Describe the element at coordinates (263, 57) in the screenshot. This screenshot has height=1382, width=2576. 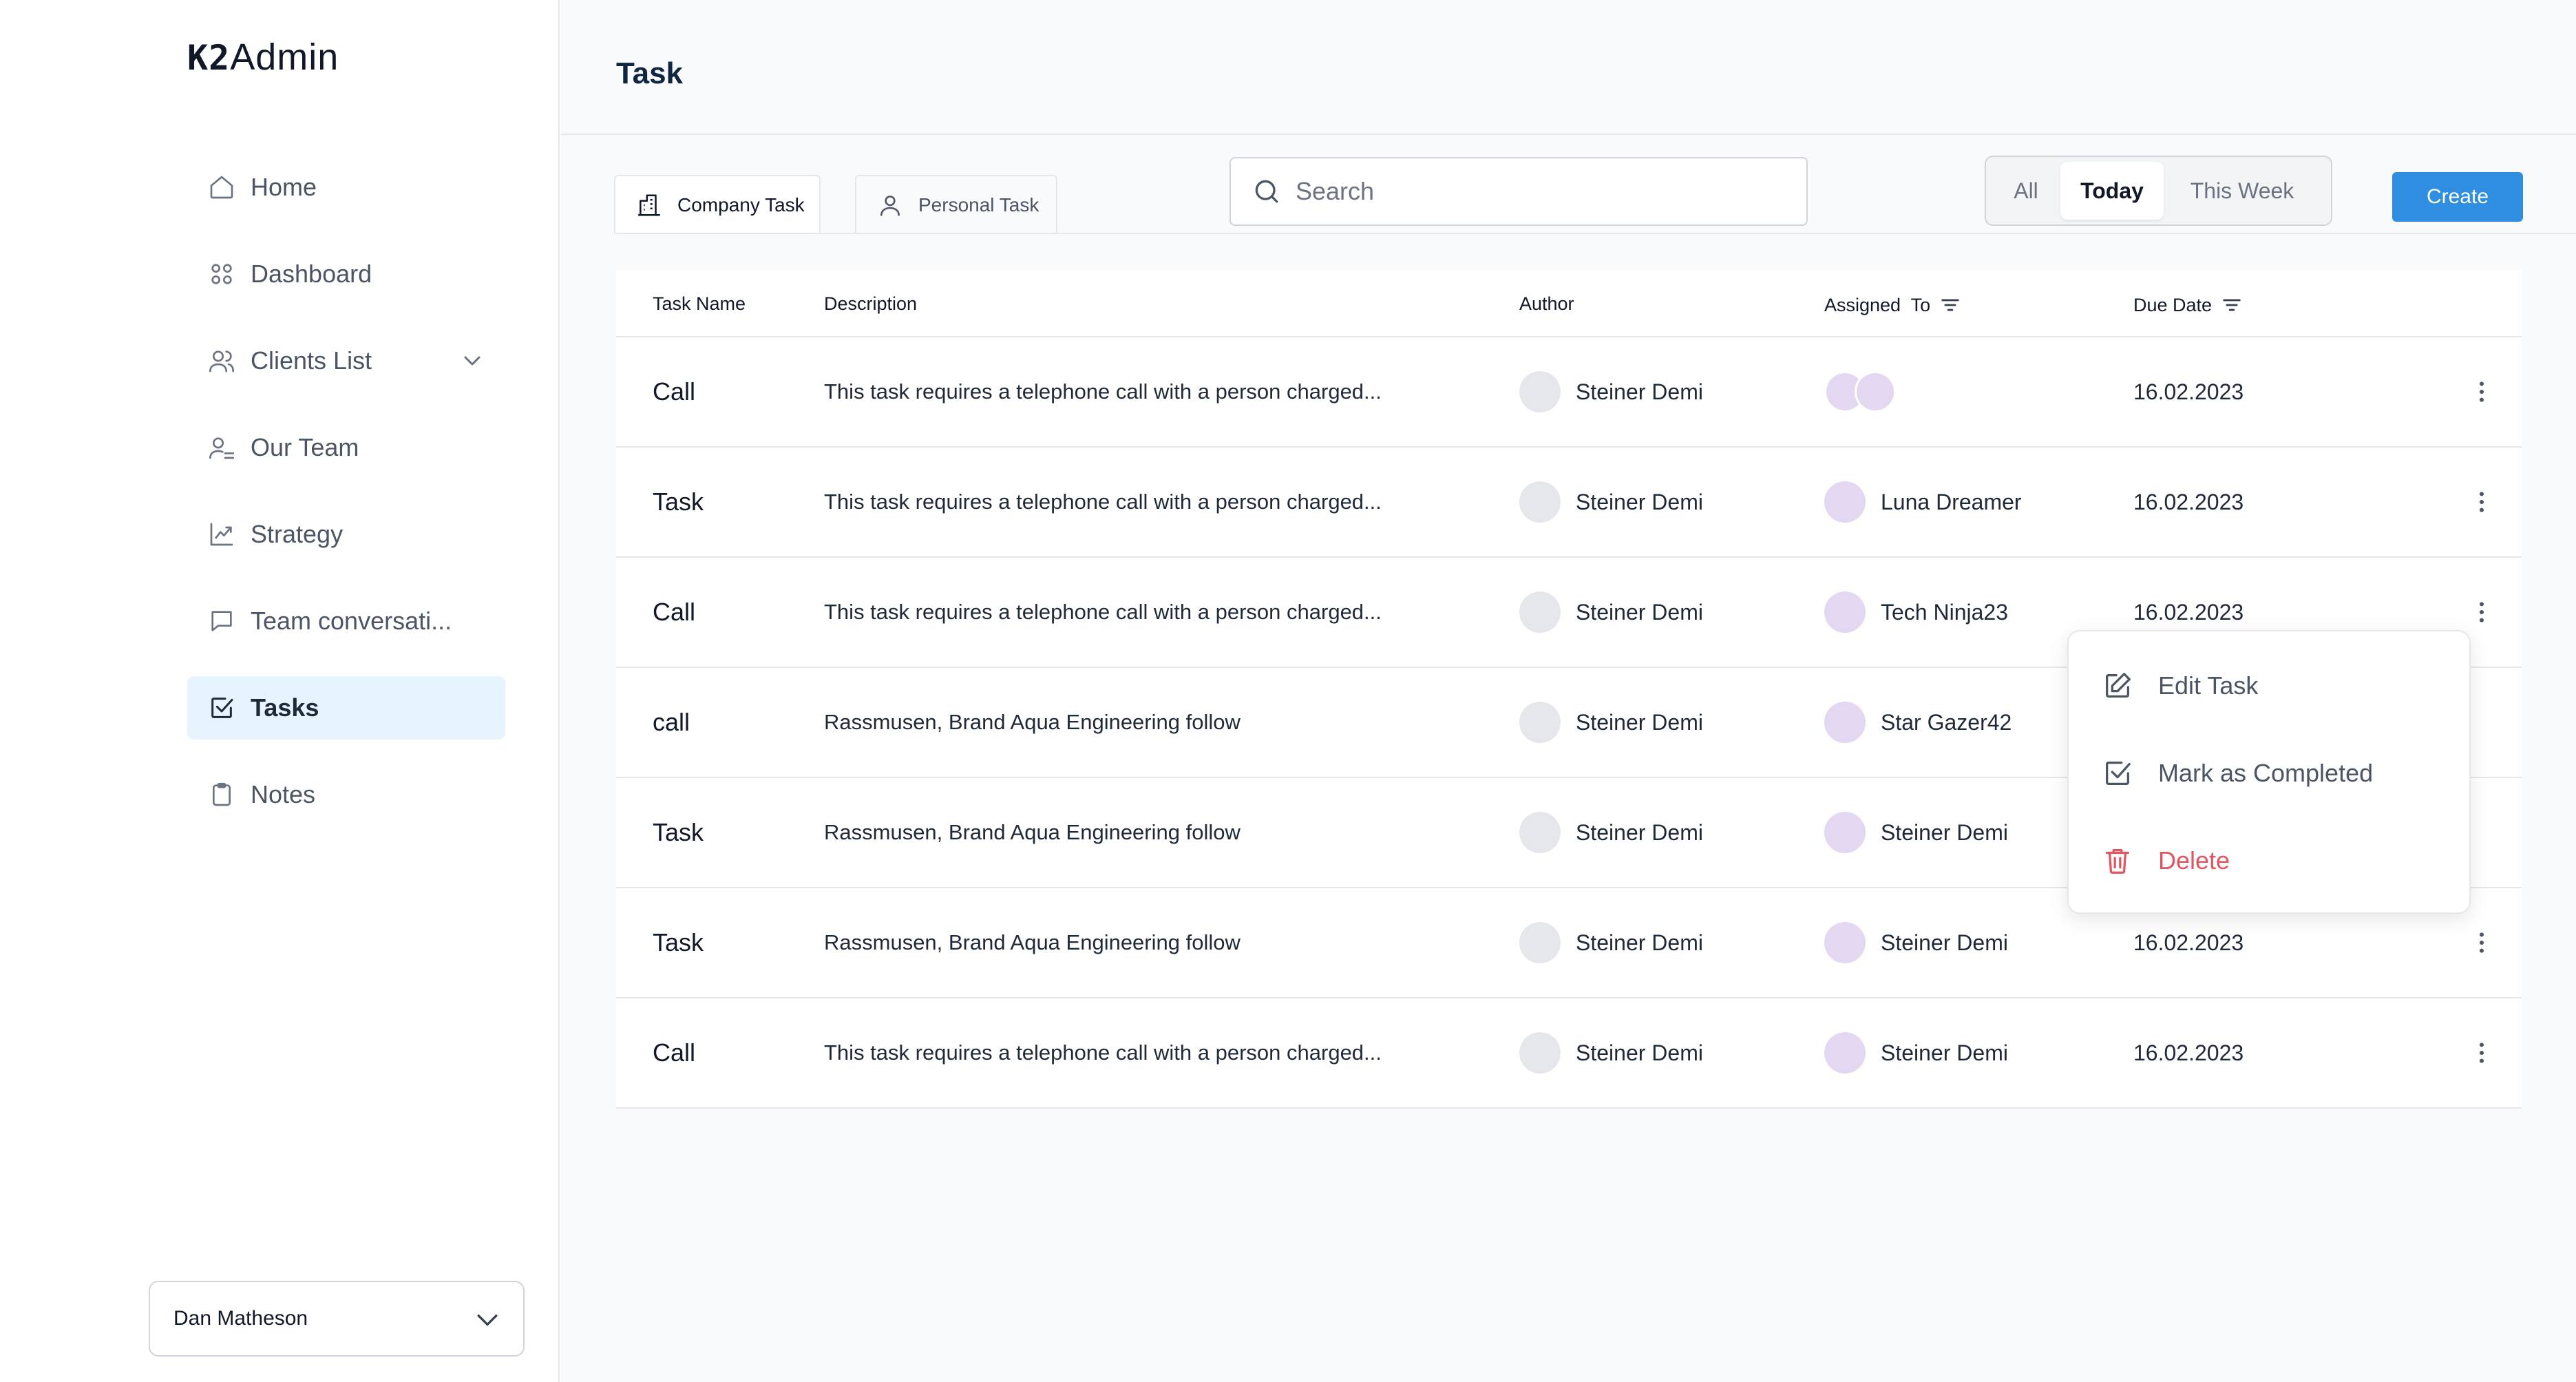
I see `app-logo: K2Admin` at that location.